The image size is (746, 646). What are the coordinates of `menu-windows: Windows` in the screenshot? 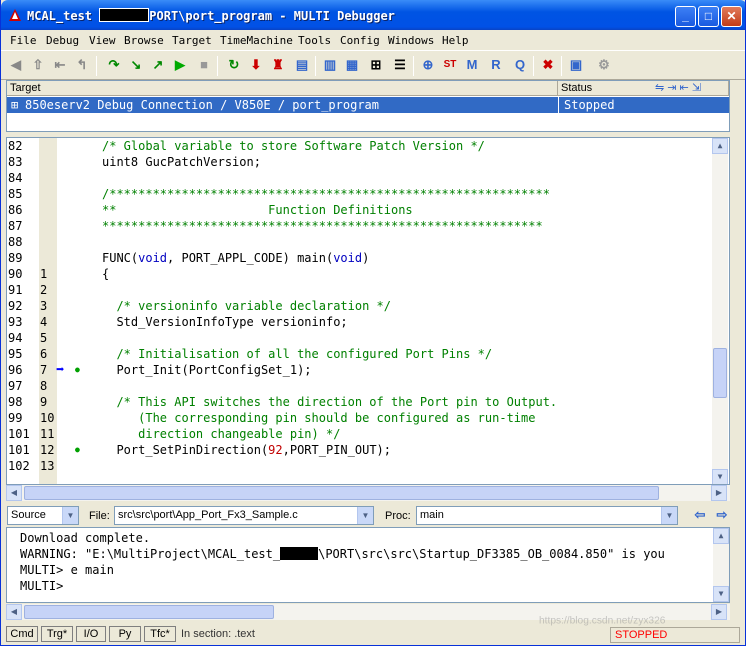 It's located at (411, 40).